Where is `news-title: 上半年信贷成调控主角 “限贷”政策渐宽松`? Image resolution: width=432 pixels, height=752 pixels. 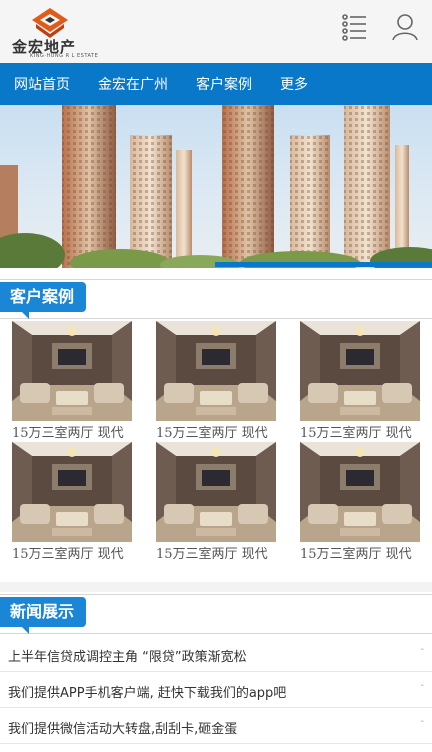
news-title: 上半年信贷成调控主角 “限贷”政策渐宽松 is located at coordinates (127, 655).